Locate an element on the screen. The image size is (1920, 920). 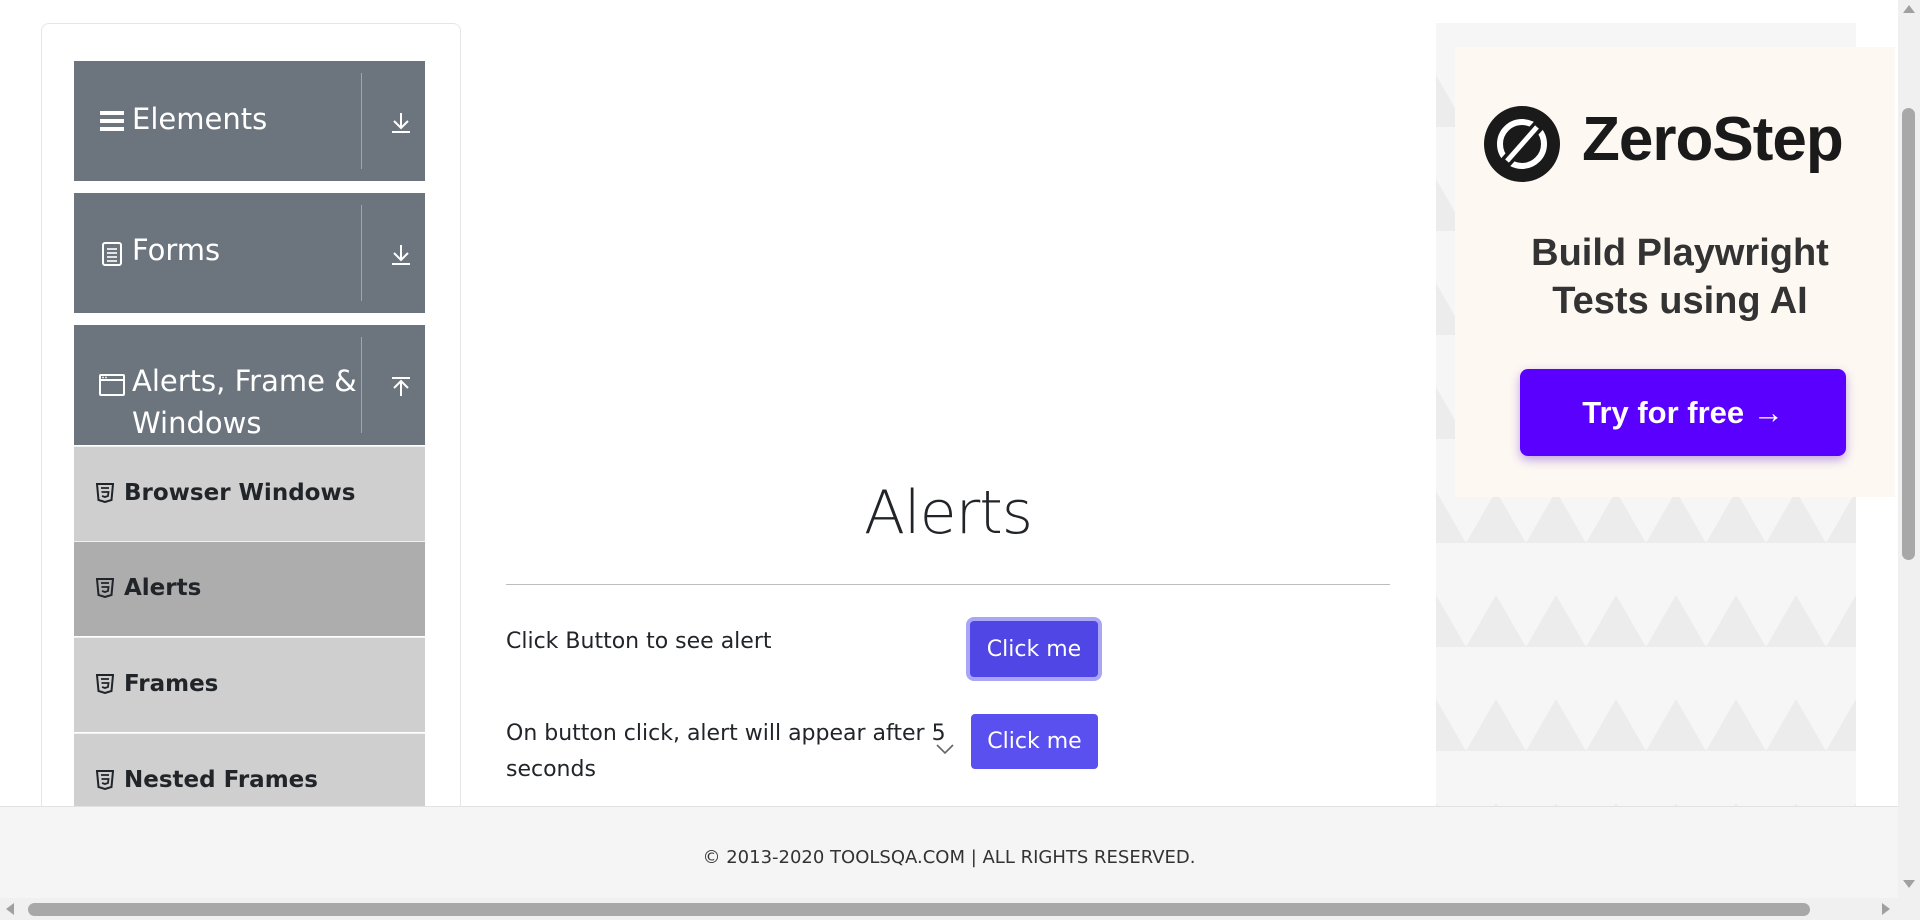
ad-tagline-line2: Tests using AI is located at coordinates (1680, 301).